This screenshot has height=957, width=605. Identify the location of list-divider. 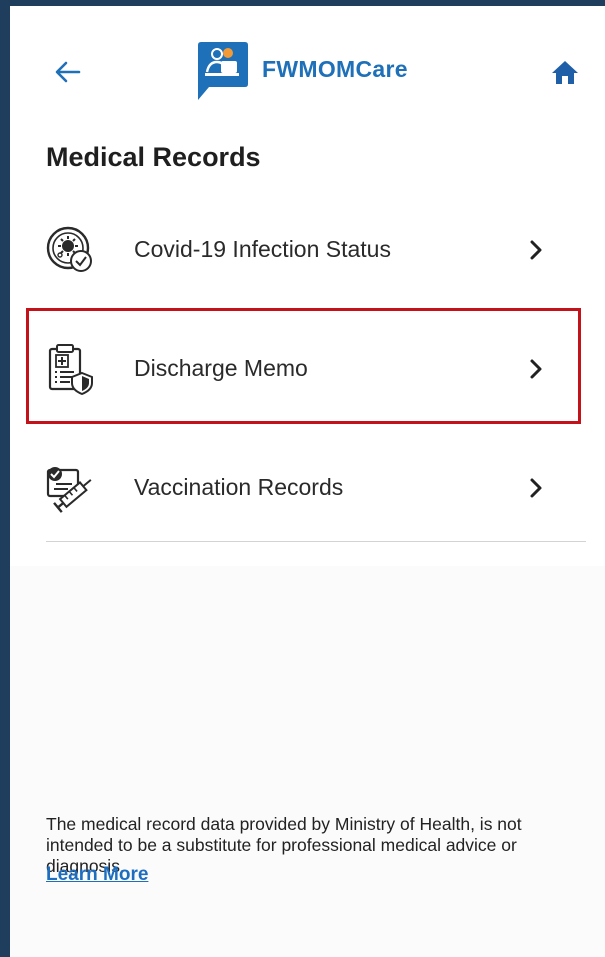
(316, 541).